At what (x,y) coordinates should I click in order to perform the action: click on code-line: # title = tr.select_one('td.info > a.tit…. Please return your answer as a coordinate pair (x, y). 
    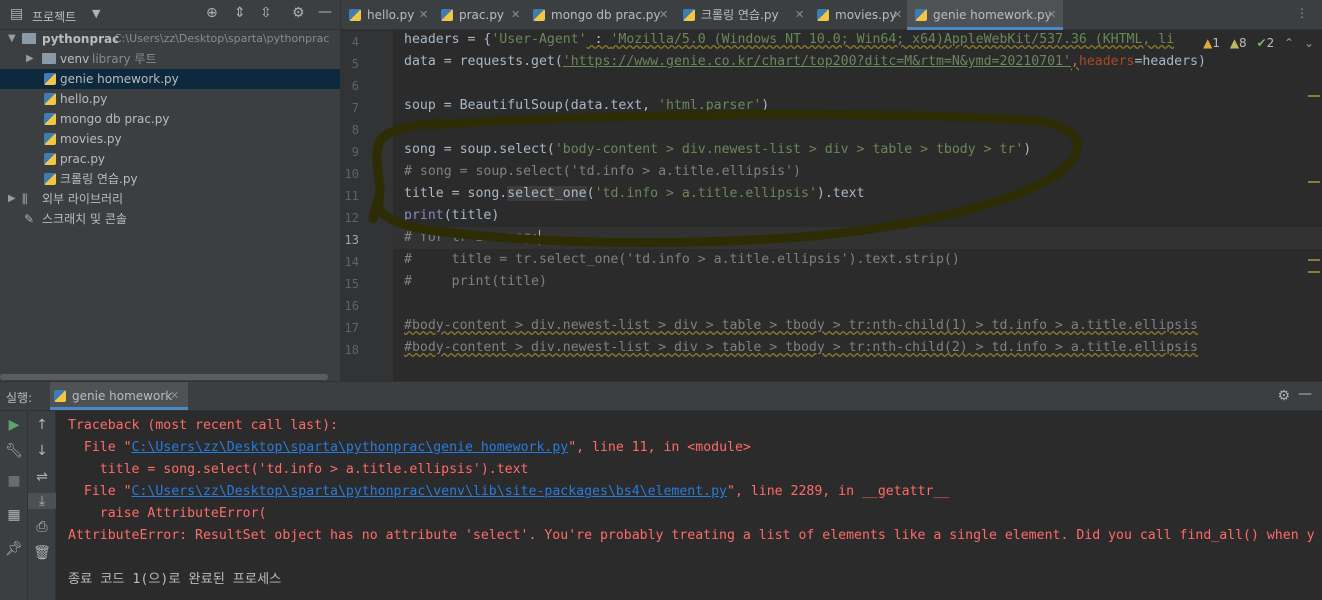
    Looking at the image, I should click on (682, 259).